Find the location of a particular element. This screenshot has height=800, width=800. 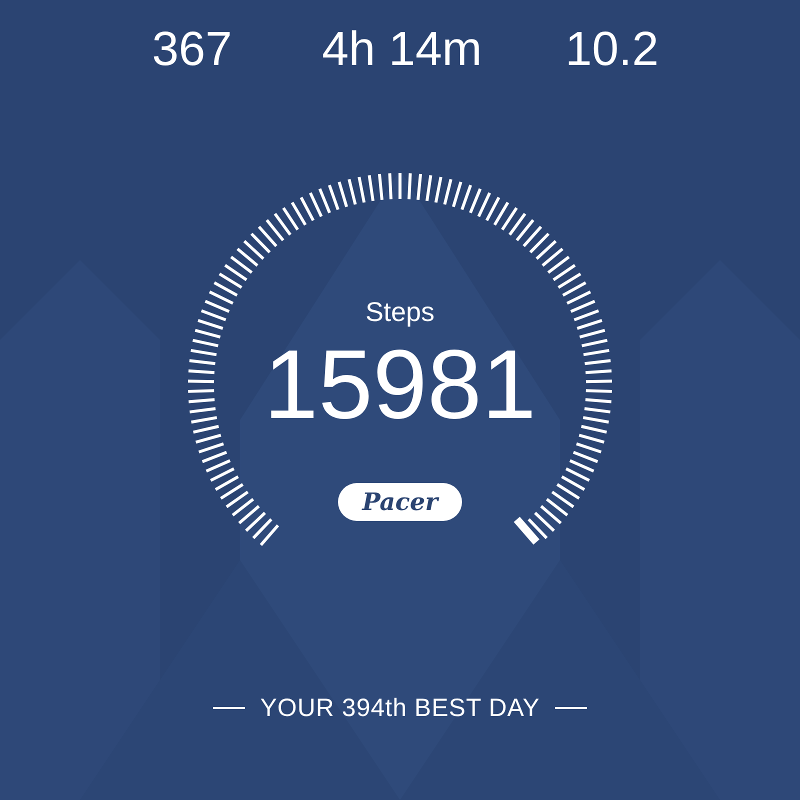

steps-count: 15981 is located at coordinates (400, 384).